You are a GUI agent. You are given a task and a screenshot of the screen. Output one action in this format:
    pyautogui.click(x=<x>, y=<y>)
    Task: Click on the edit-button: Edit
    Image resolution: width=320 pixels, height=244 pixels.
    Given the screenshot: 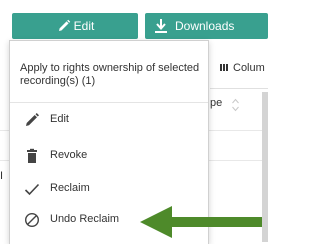 What is the action you would take?
    pyautogui.click(x=75, y=26)
    